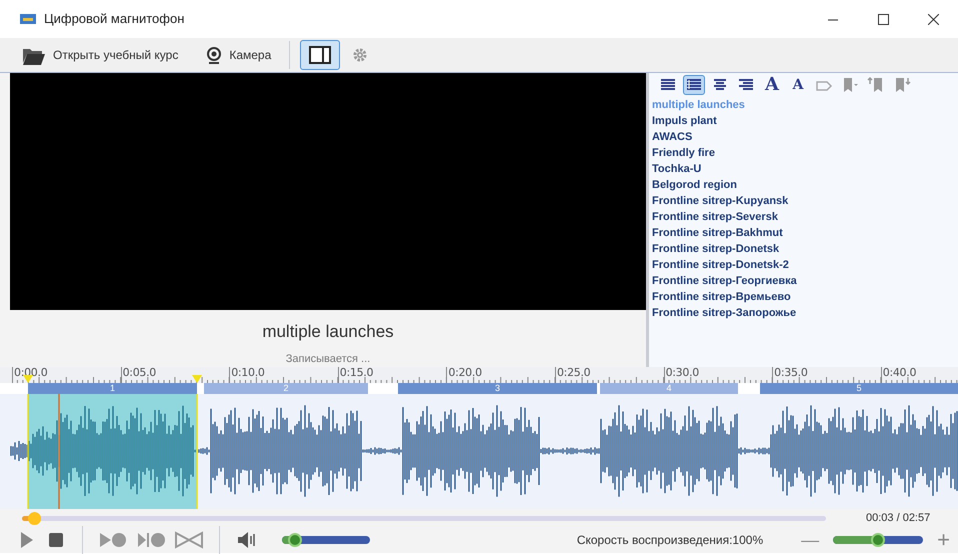 Image resolution: width=958 pixels, height=554 pixels. What do you see at coordinates (772, 85) in the screenshot?
I see `font-grow-button: A` at bounding box center [772, 85].